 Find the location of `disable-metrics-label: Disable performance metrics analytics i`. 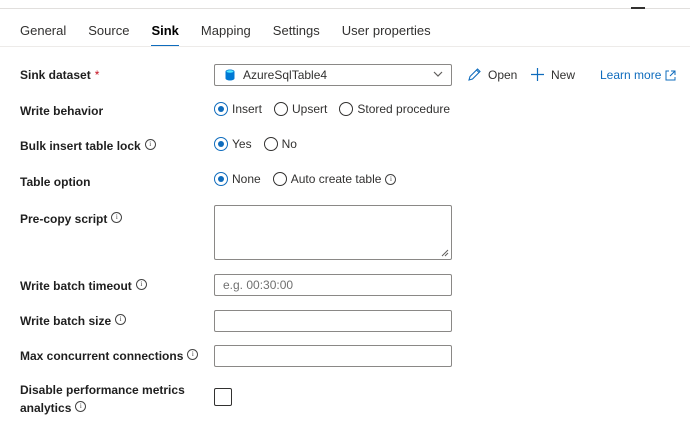

disable-metrics-label: Disable performance metrics analytics i is located at coordinates (102, 399).